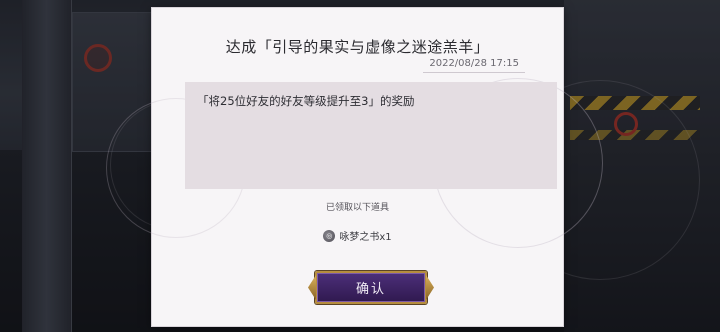 The width and height of the screenshot is (720, 332). What do you see at coordinates (312, 287) in the screenshot?
I see `button-ornament-left` at bounding box center [312, 287].